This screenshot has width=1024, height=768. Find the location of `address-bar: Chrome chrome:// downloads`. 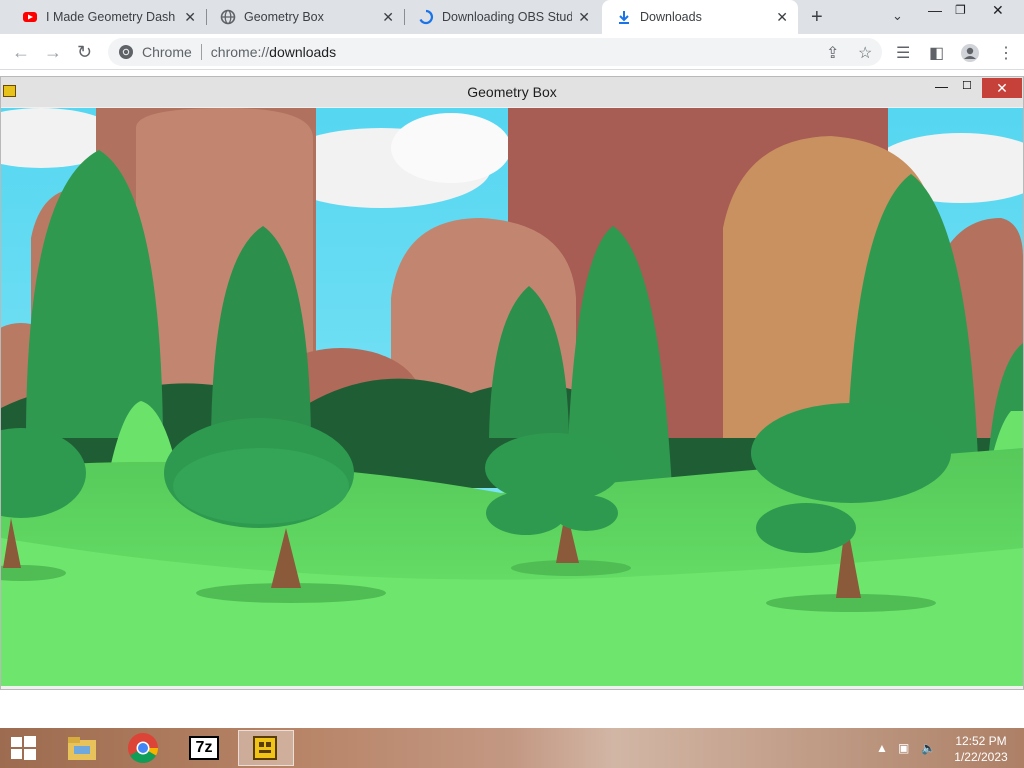

address-bar: Chrome chrome:// downloads is located at coordinates (495, 52).